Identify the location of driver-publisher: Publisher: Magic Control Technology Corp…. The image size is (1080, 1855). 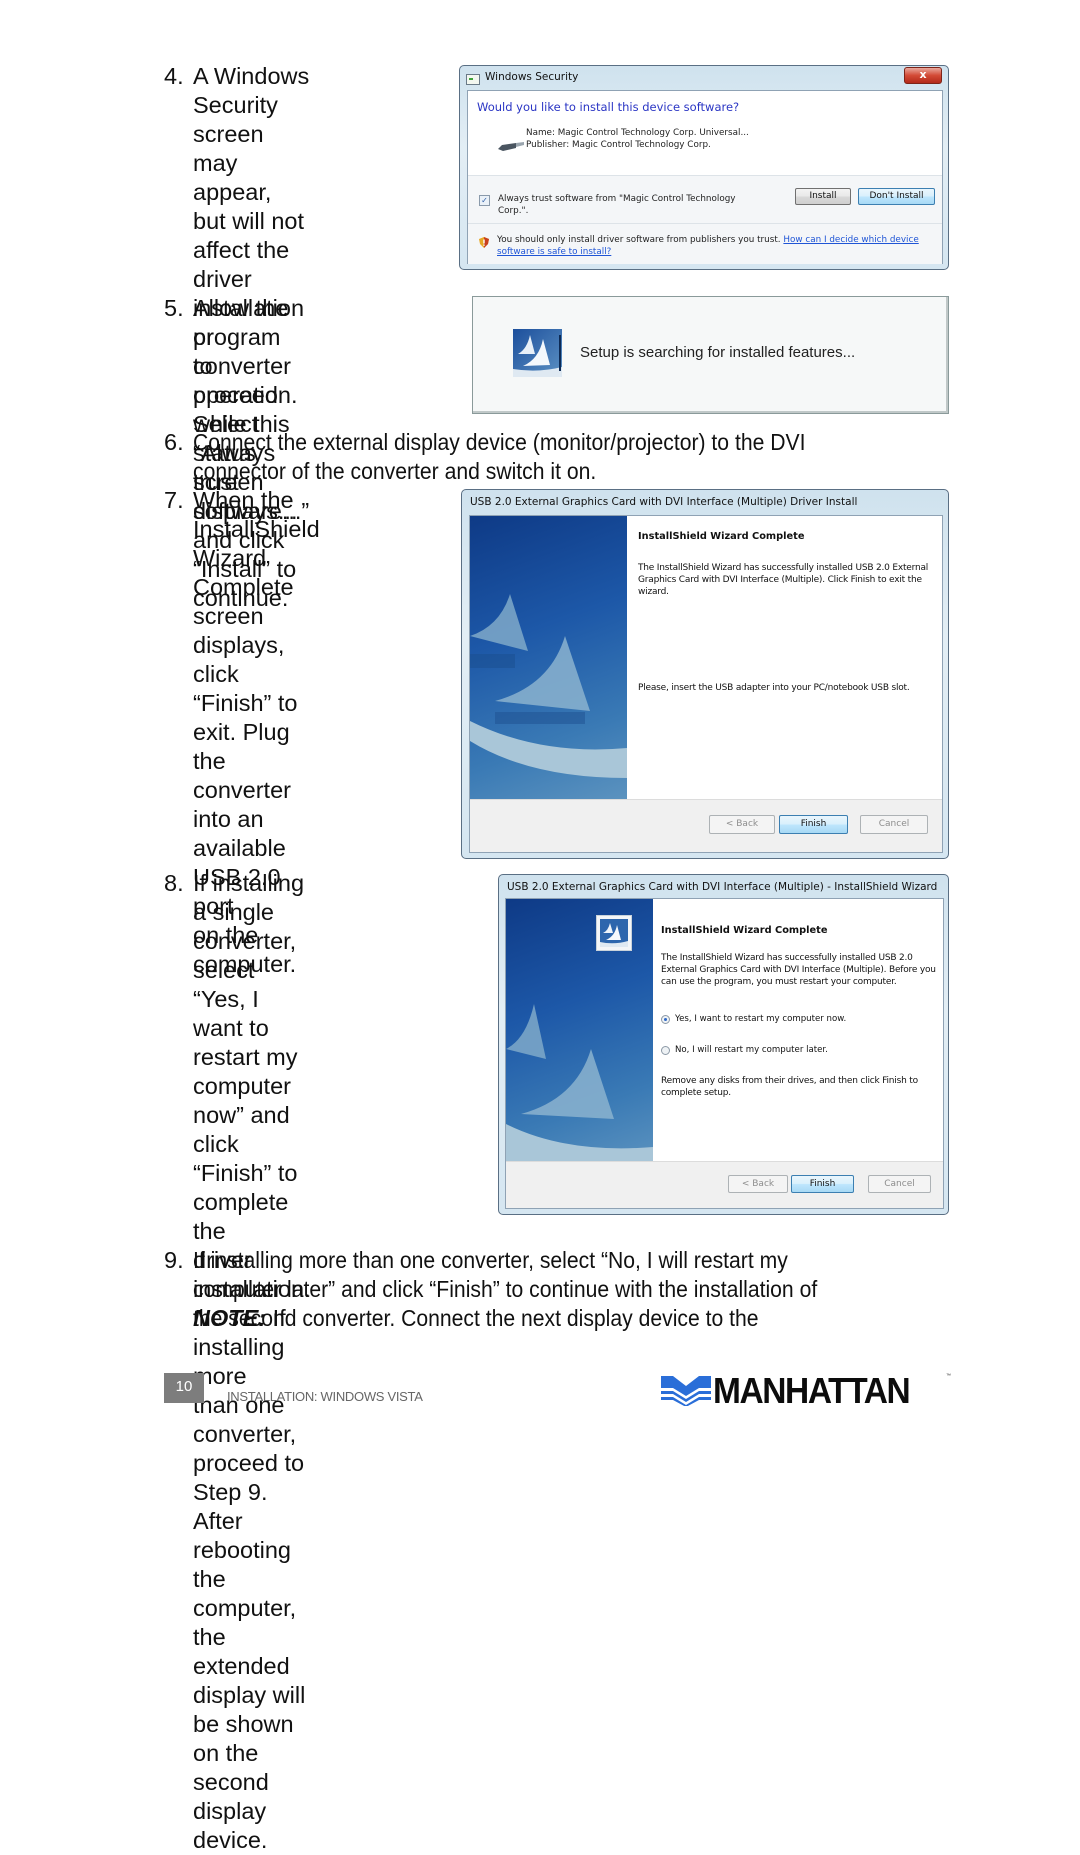
(618, 145).